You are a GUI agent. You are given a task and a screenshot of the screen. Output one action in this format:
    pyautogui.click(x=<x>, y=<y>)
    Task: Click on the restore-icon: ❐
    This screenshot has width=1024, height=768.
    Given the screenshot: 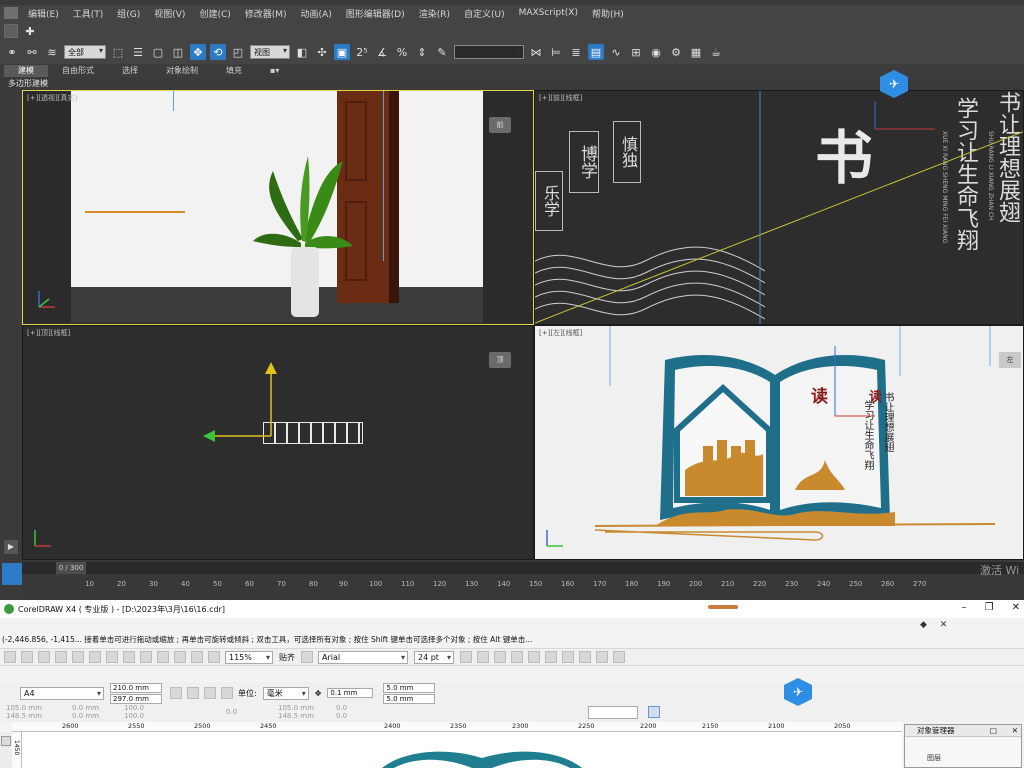 What is the action you would take?
    pyautogui.click(x=989, y=607)
    